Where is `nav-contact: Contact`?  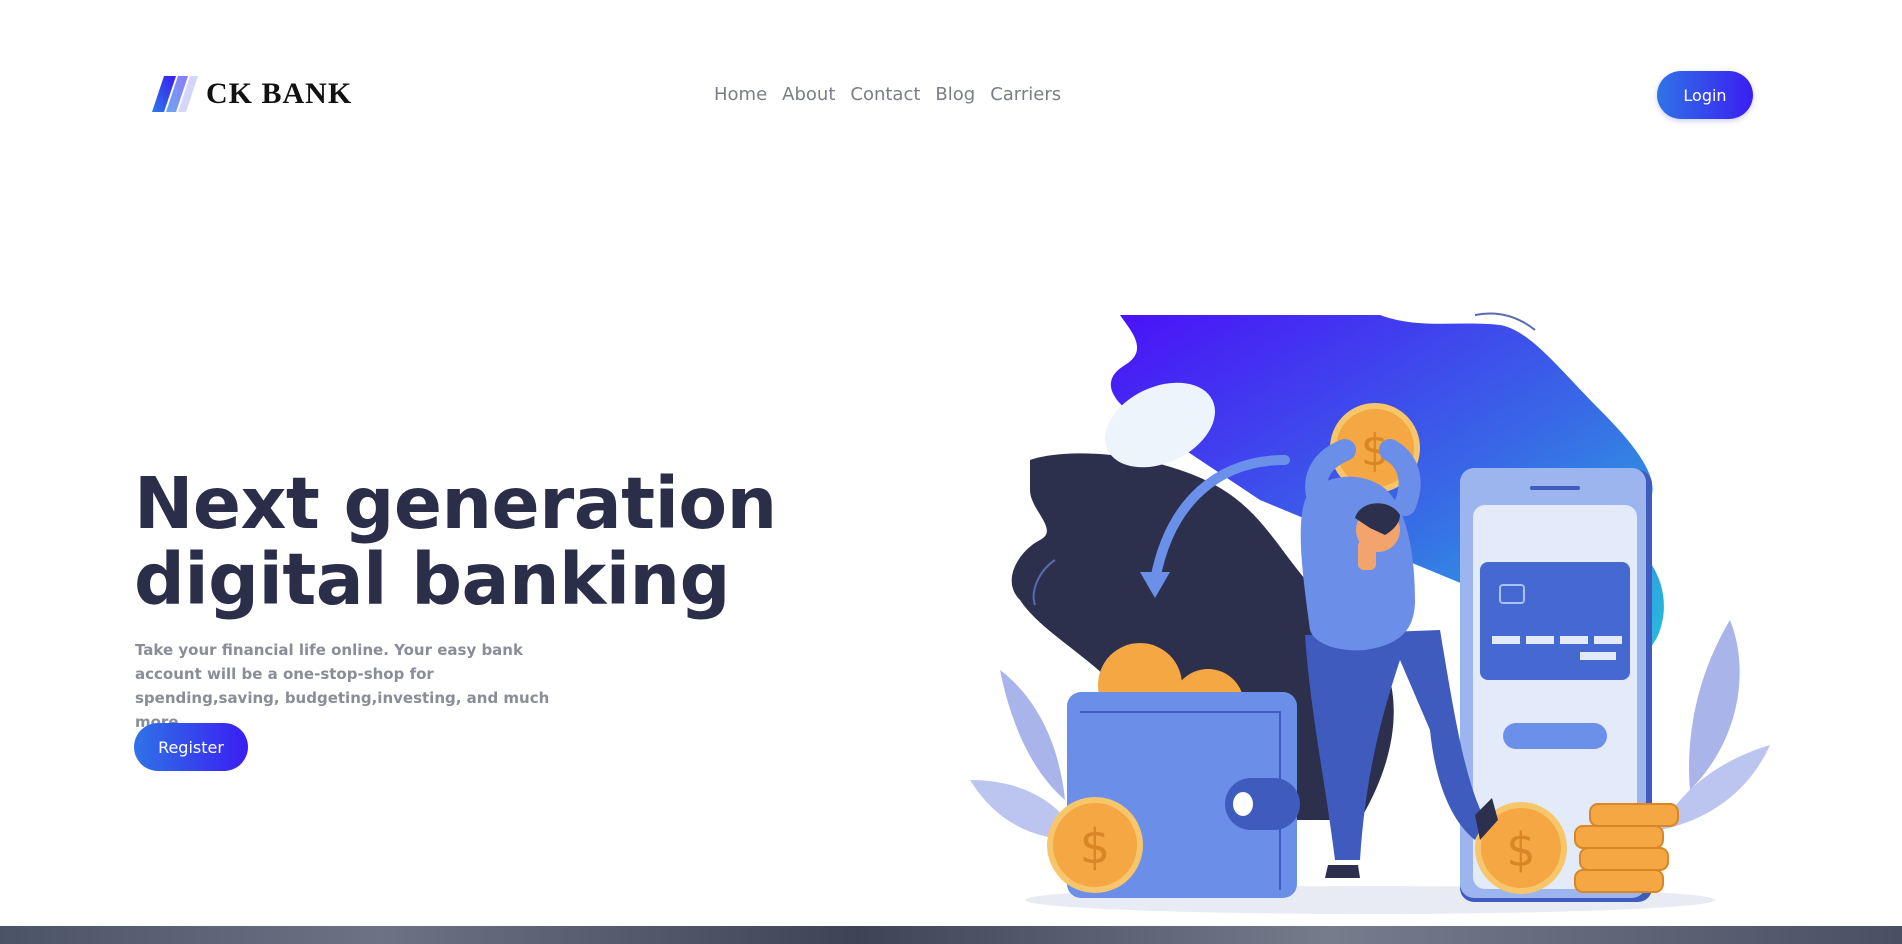
nav-contact: Contact is located at coordinates (885, 95).